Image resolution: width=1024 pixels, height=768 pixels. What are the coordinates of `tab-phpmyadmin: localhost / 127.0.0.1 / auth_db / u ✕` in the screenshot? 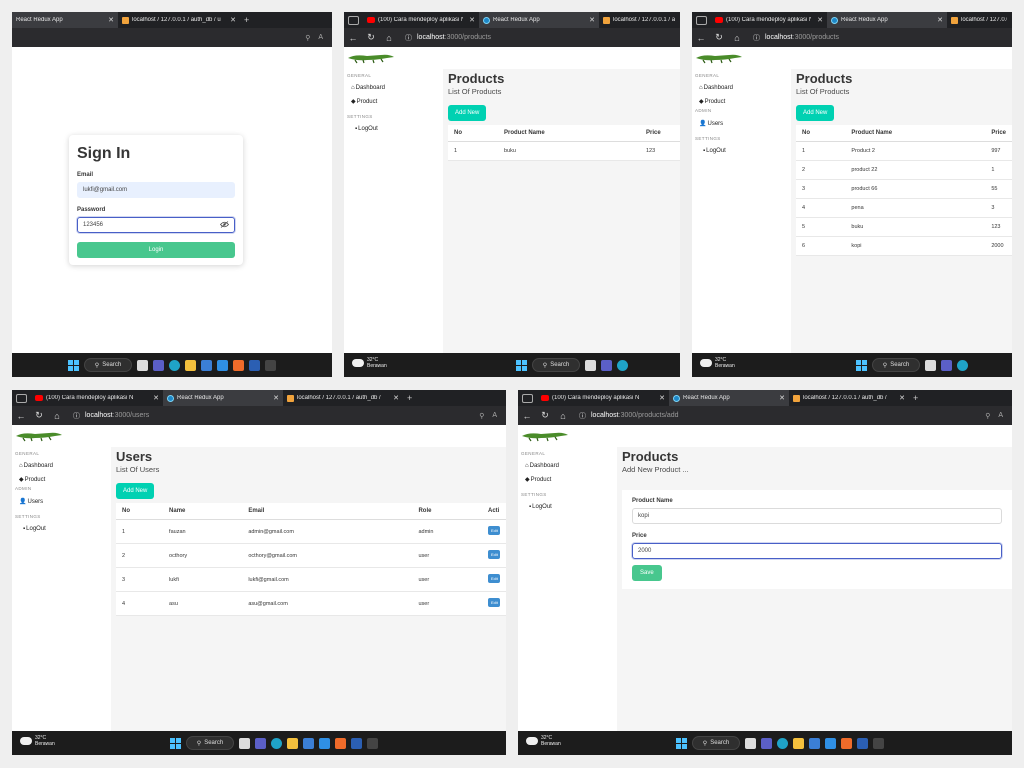 It's located at (179, 20).